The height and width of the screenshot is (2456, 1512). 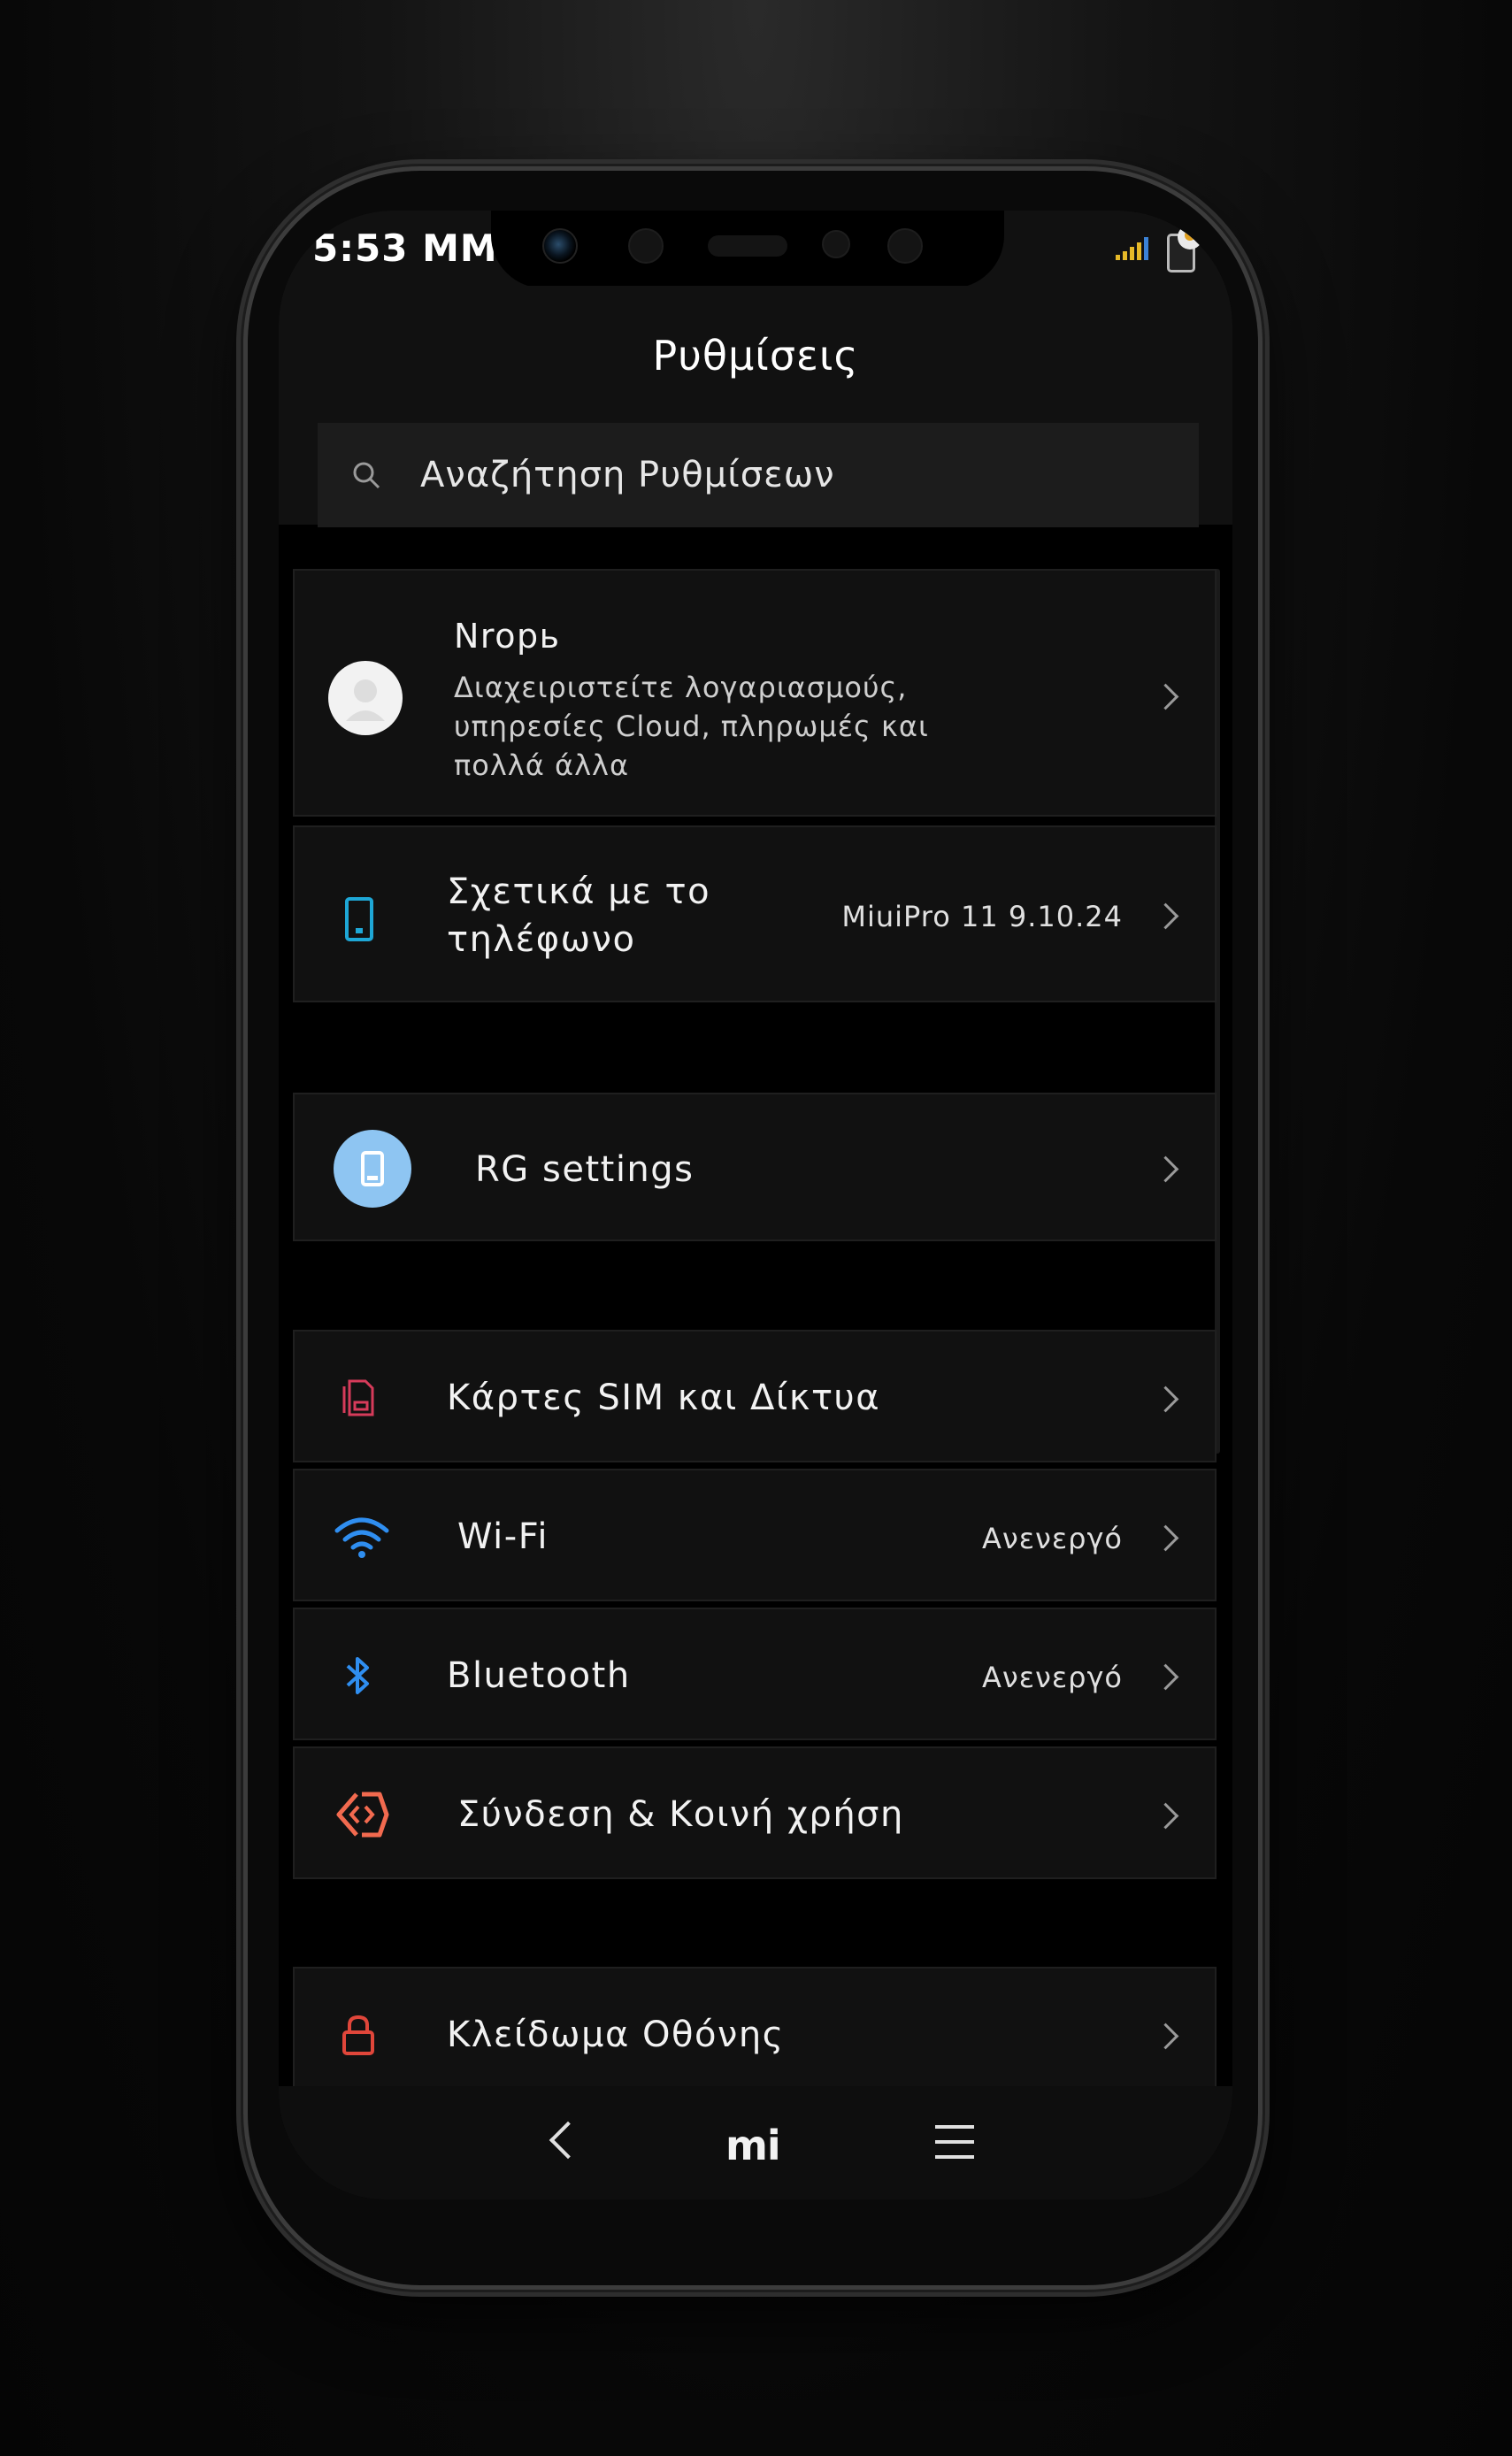 I want to click on volume-button, so click(x=1266, y=717).